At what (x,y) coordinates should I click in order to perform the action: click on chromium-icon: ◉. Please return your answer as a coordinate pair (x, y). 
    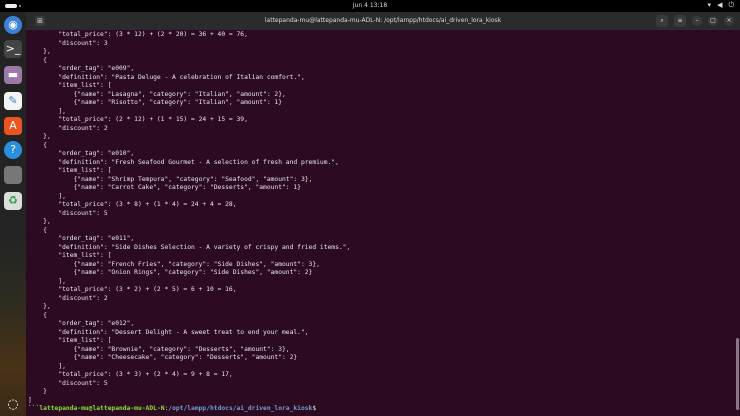
    Looking at the image, I should click on (13, 25).